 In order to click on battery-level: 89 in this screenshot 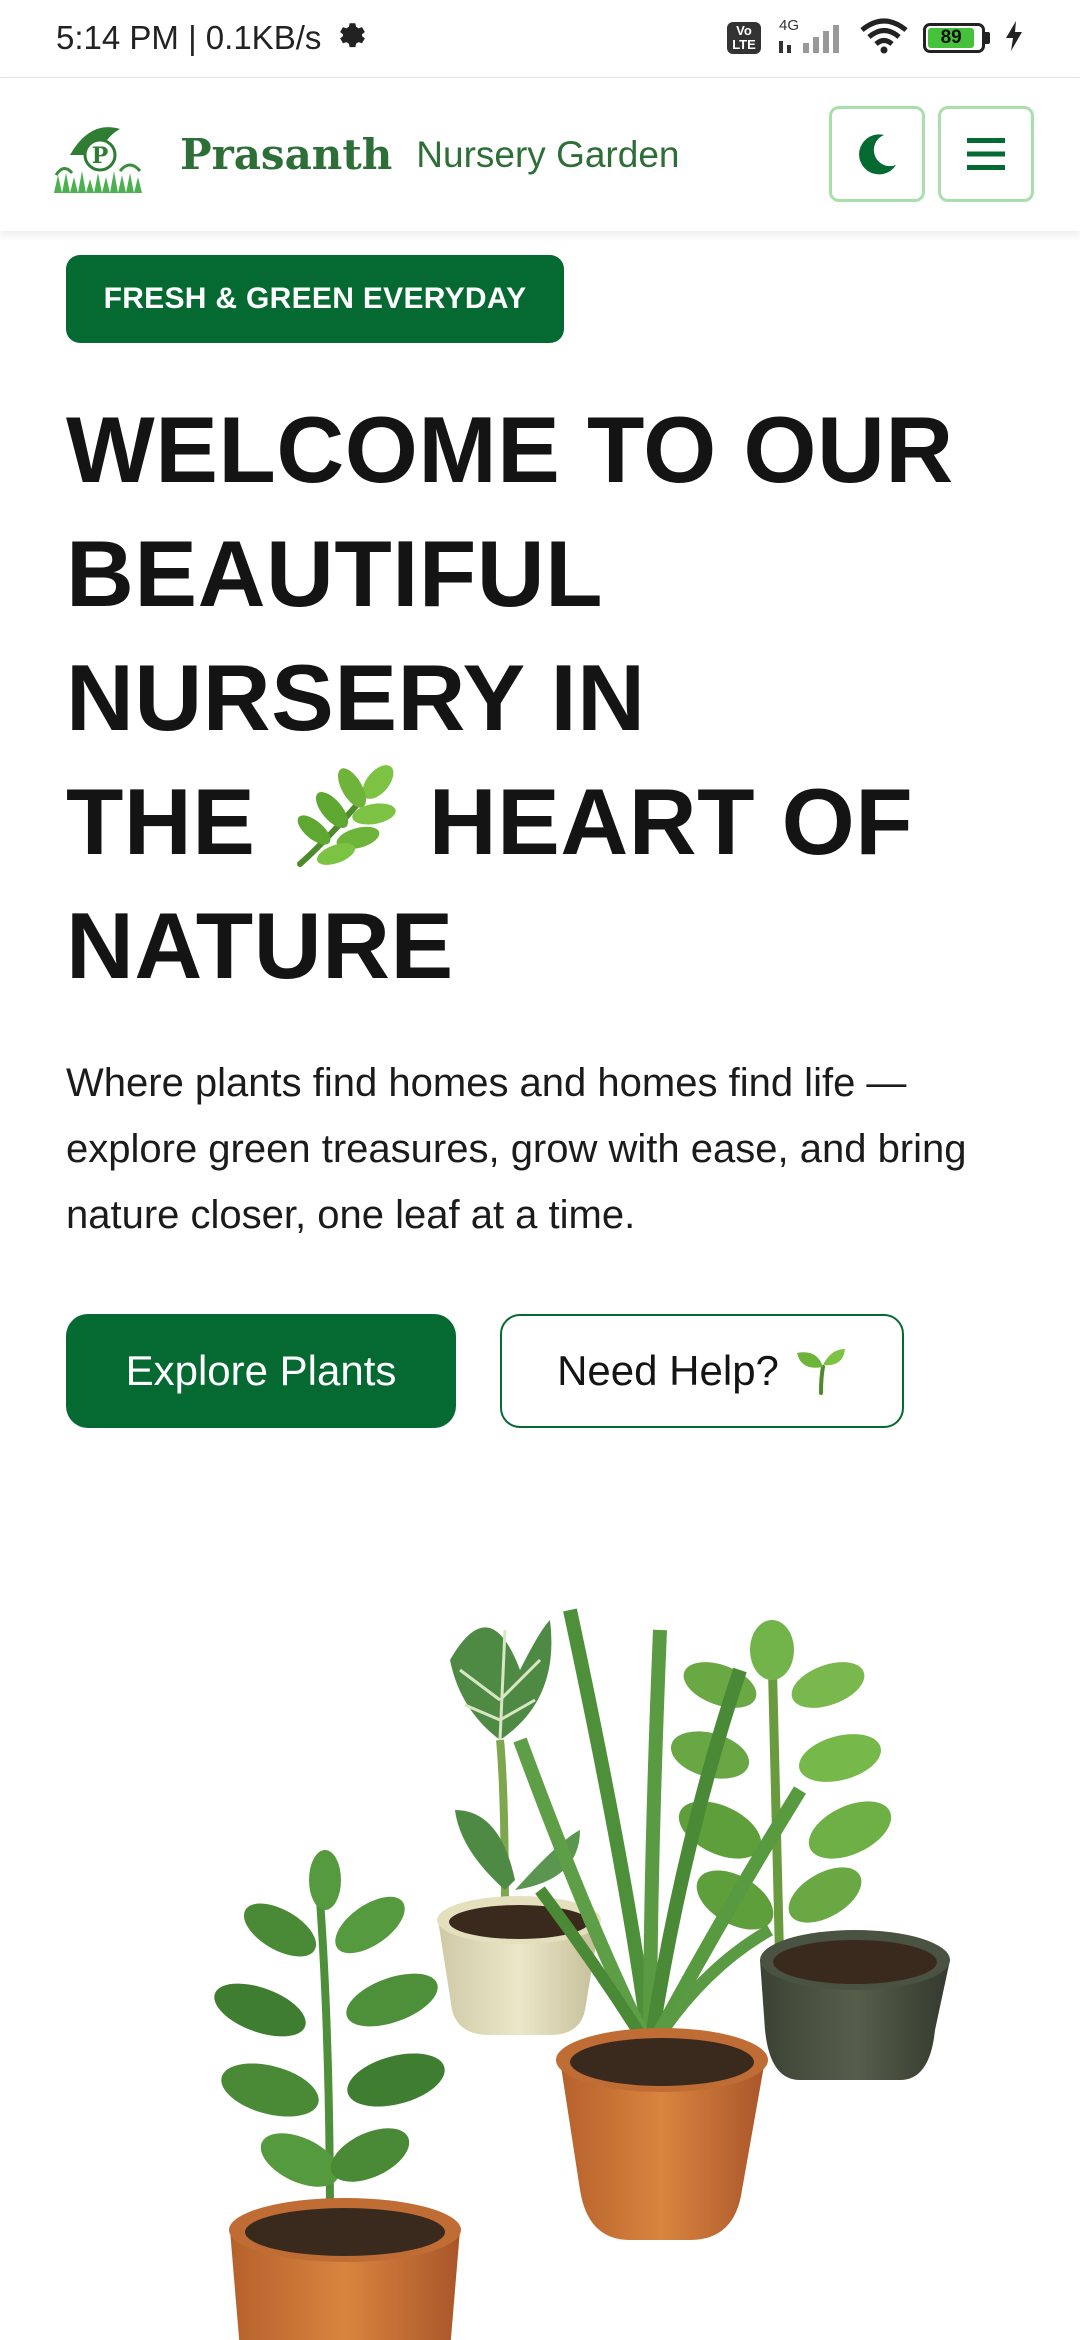, I will do `click(951, 37)`.